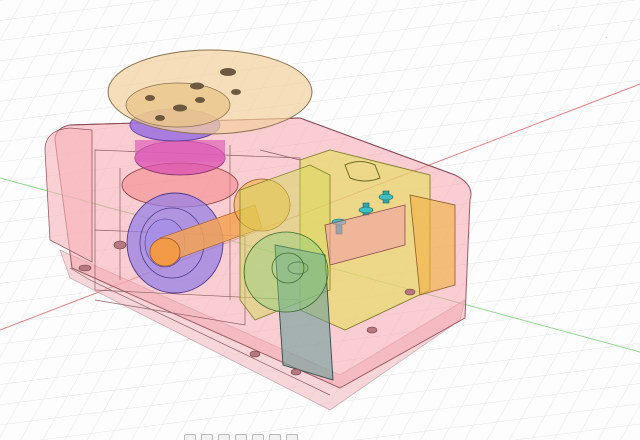  I want to click on pin-3-cap, so click(386, 197).